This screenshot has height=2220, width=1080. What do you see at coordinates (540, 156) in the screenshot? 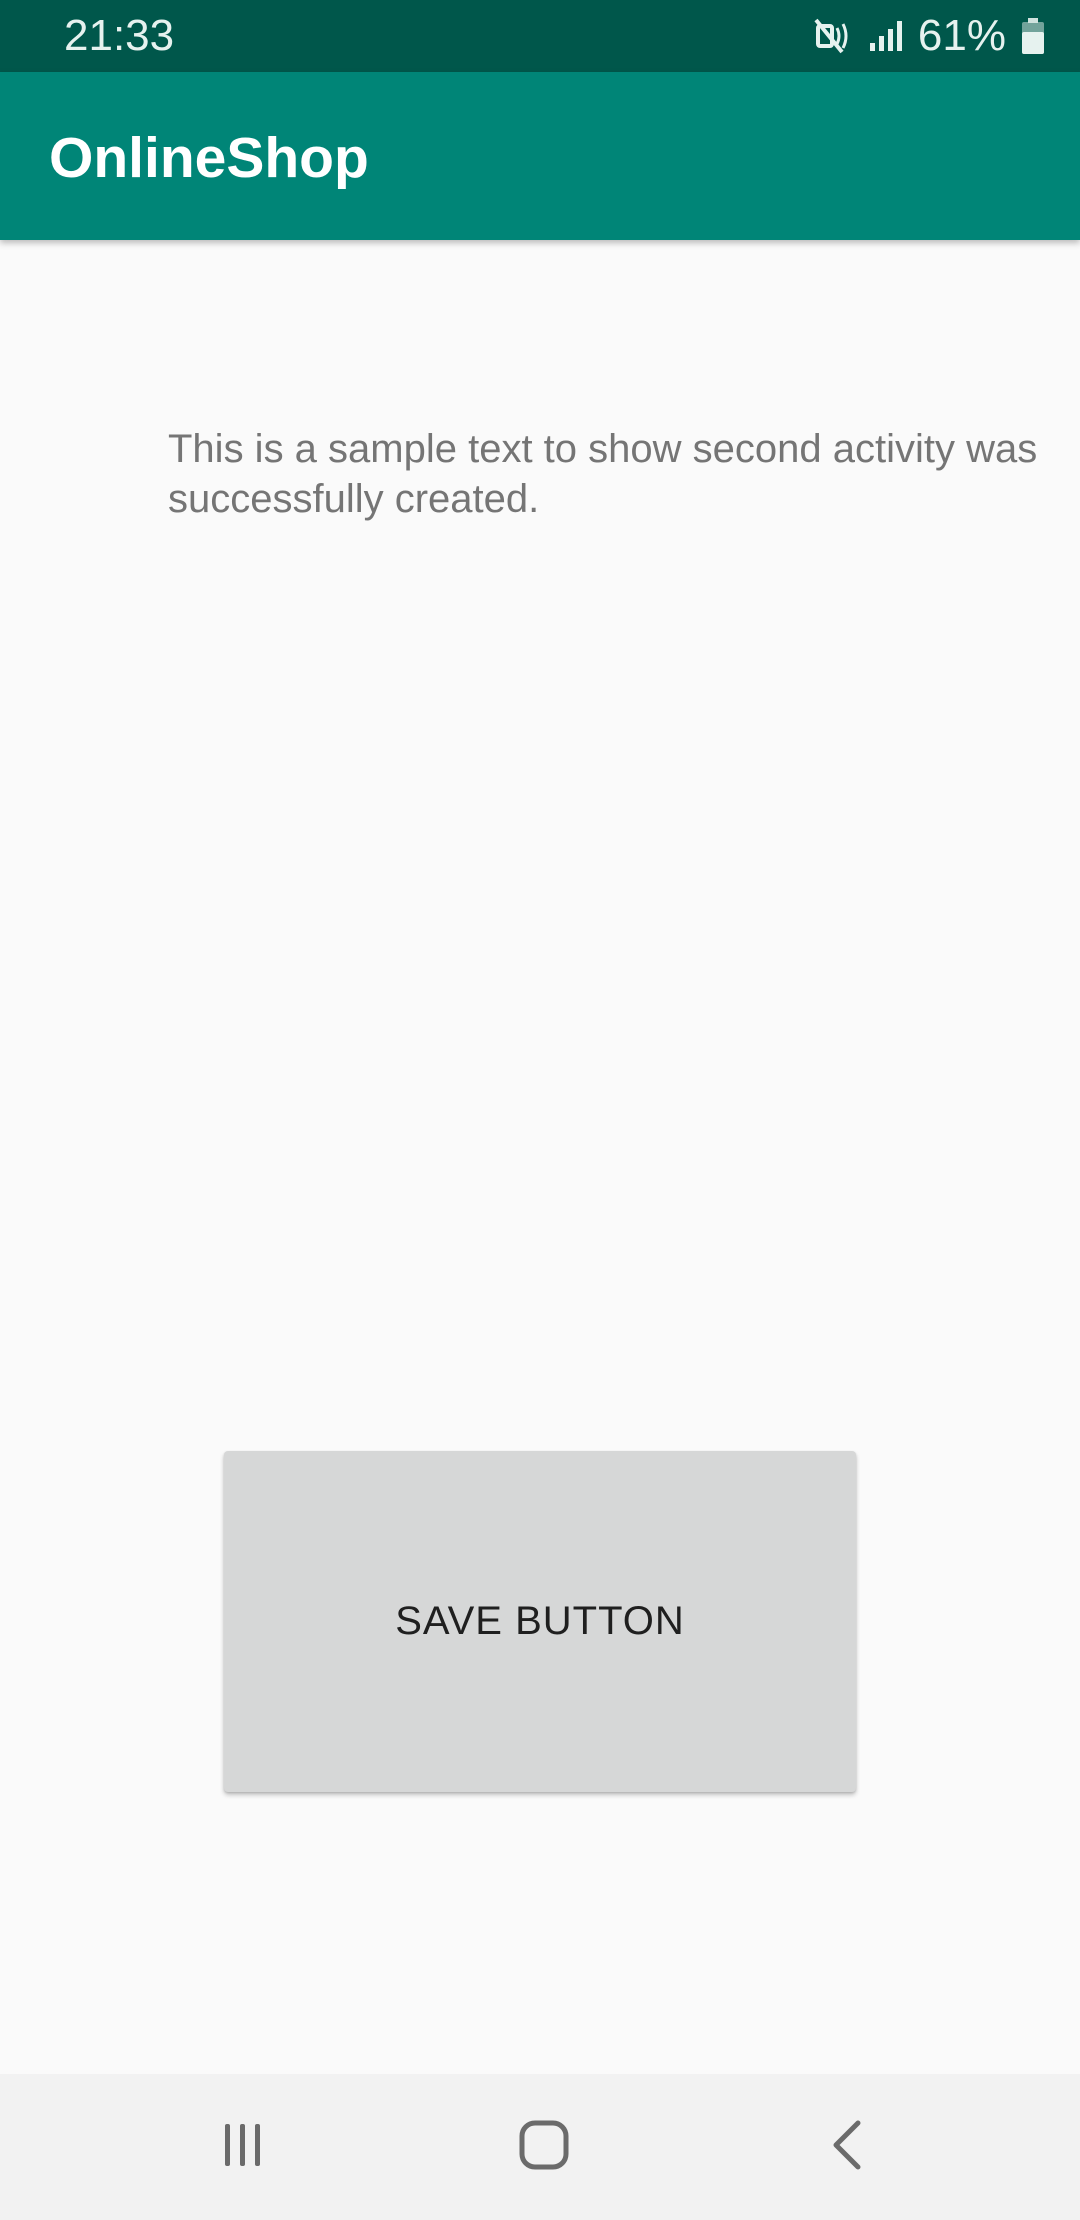
I see `app-bar: OnlineShop` at bounding box center [540, 156].